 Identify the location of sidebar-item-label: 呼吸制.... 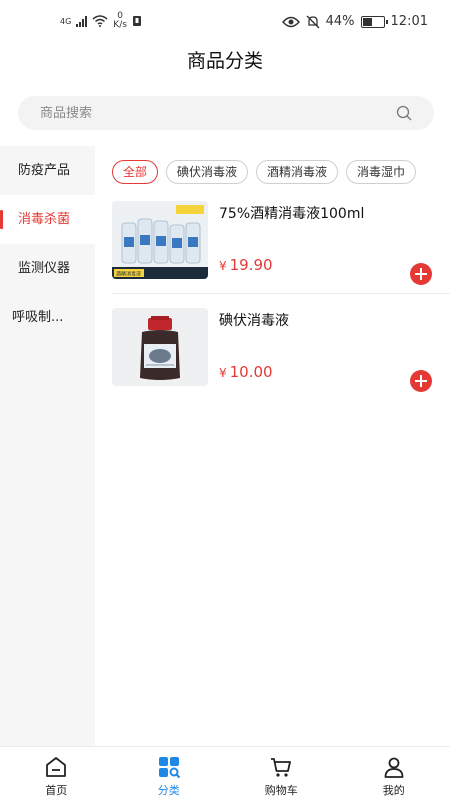
(38, 317).